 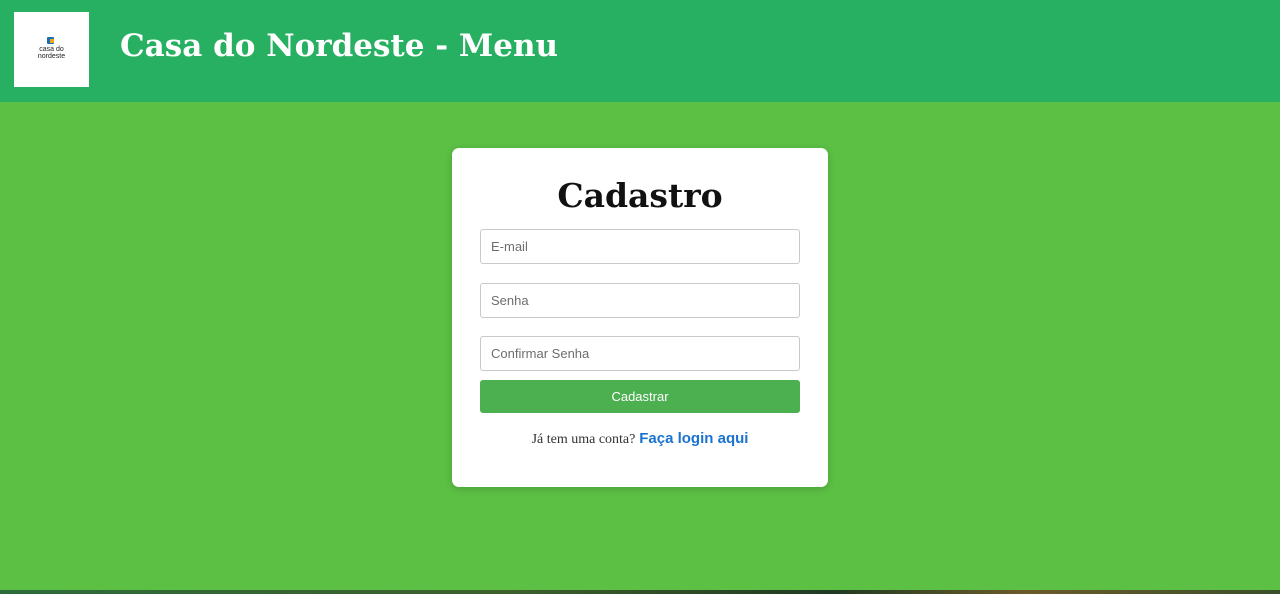 I want to click on logo-text-line1: casa do, so click(x=51, y=49).